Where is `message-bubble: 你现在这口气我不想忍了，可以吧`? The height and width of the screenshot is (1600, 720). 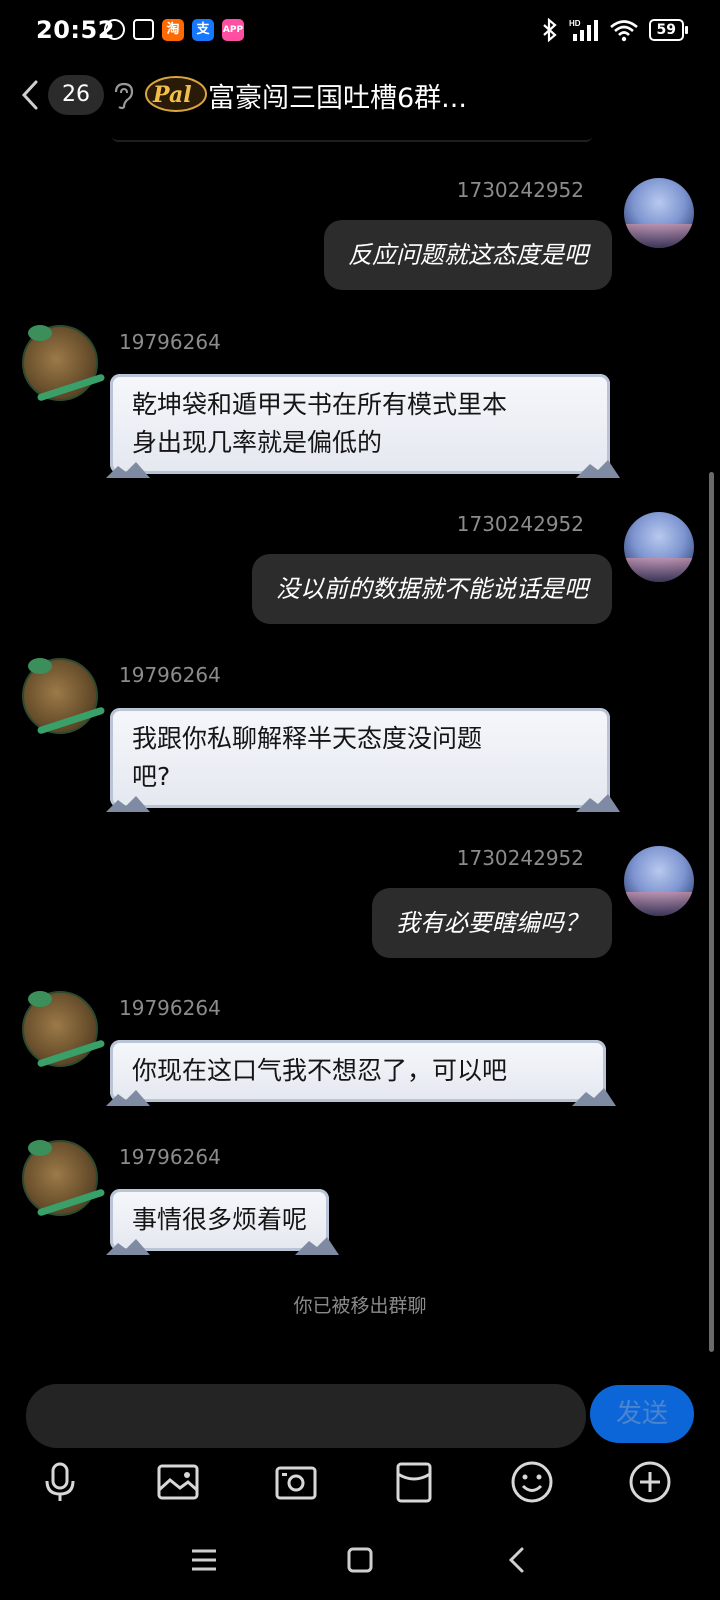 message-bubble: 你现在这口气我不想忍了，可以吧 is located at coordinates (361, 1073).